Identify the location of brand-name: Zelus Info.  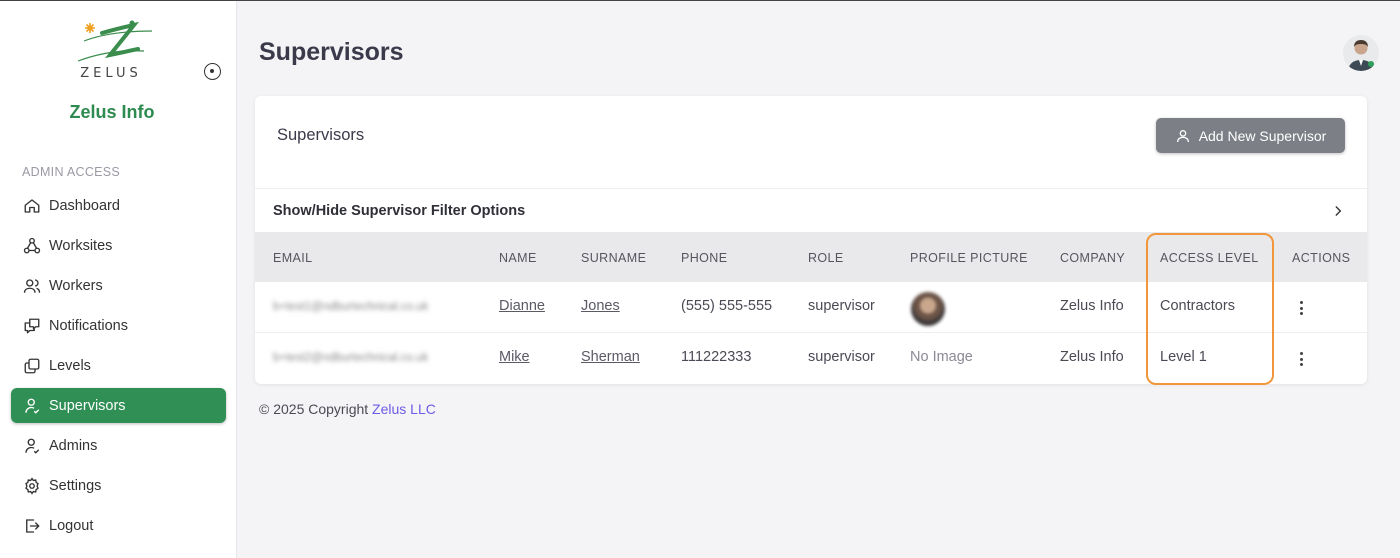
(112, 112).